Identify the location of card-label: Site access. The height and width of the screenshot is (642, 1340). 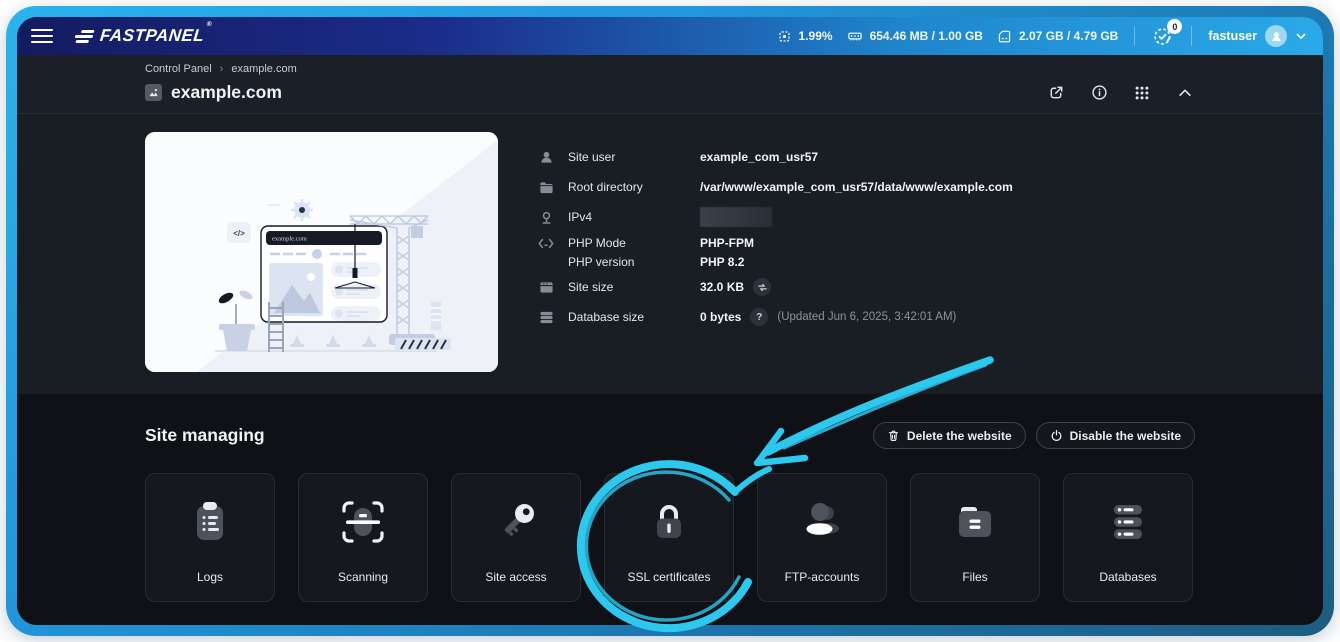
(516, 577).